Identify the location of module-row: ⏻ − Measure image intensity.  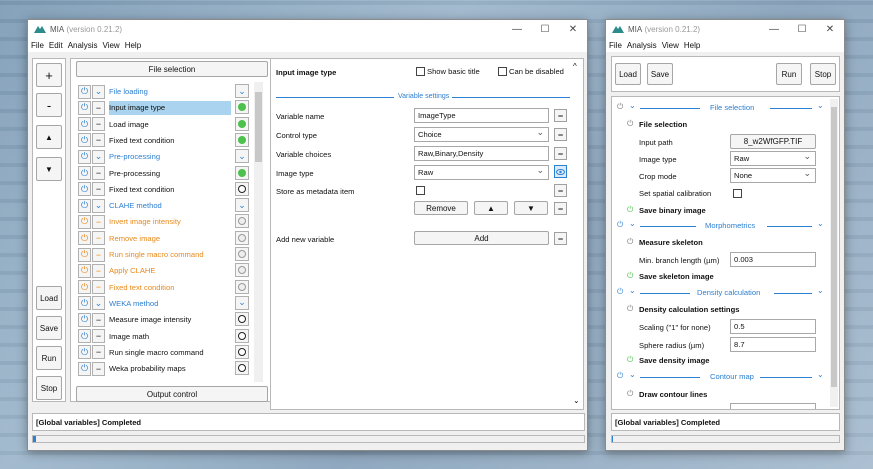
(163, 319).